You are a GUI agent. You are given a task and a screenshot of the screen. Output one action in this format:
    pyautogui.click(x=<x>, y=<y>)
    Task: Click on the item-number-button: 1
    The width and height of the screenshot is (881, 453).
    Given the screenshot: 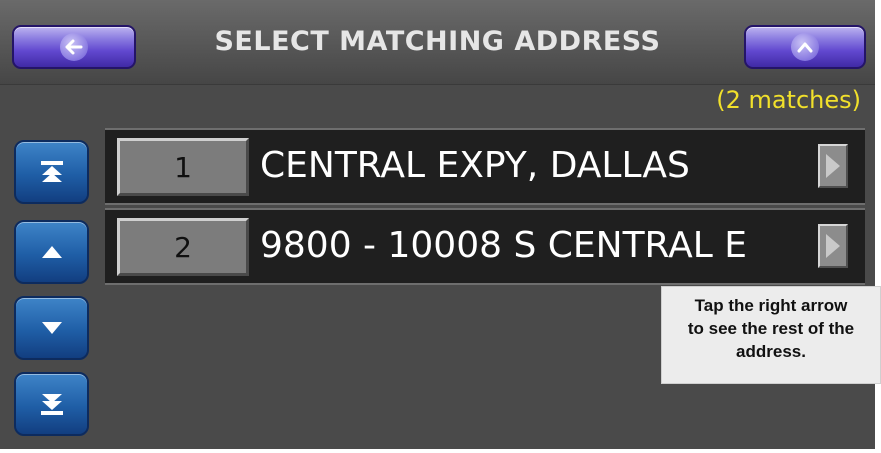 What is the action you would take?
    pyautogui.click(x=183, y=167)
    